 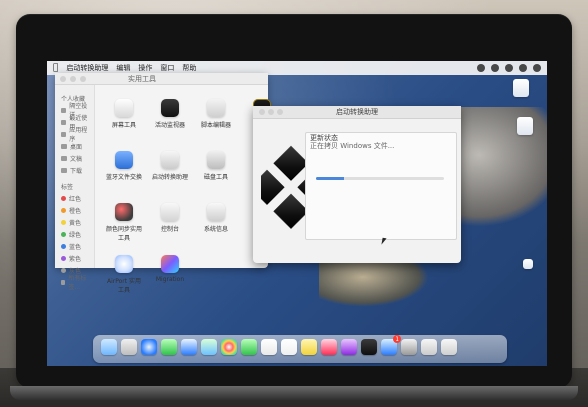 I want to click on podcasts-icon, so click(x=349, y=347).